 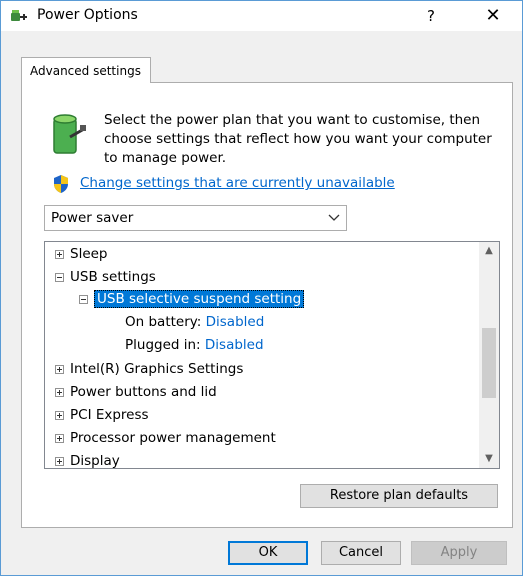 I want to click on ok-button: OK, so click(x=268, y=553).